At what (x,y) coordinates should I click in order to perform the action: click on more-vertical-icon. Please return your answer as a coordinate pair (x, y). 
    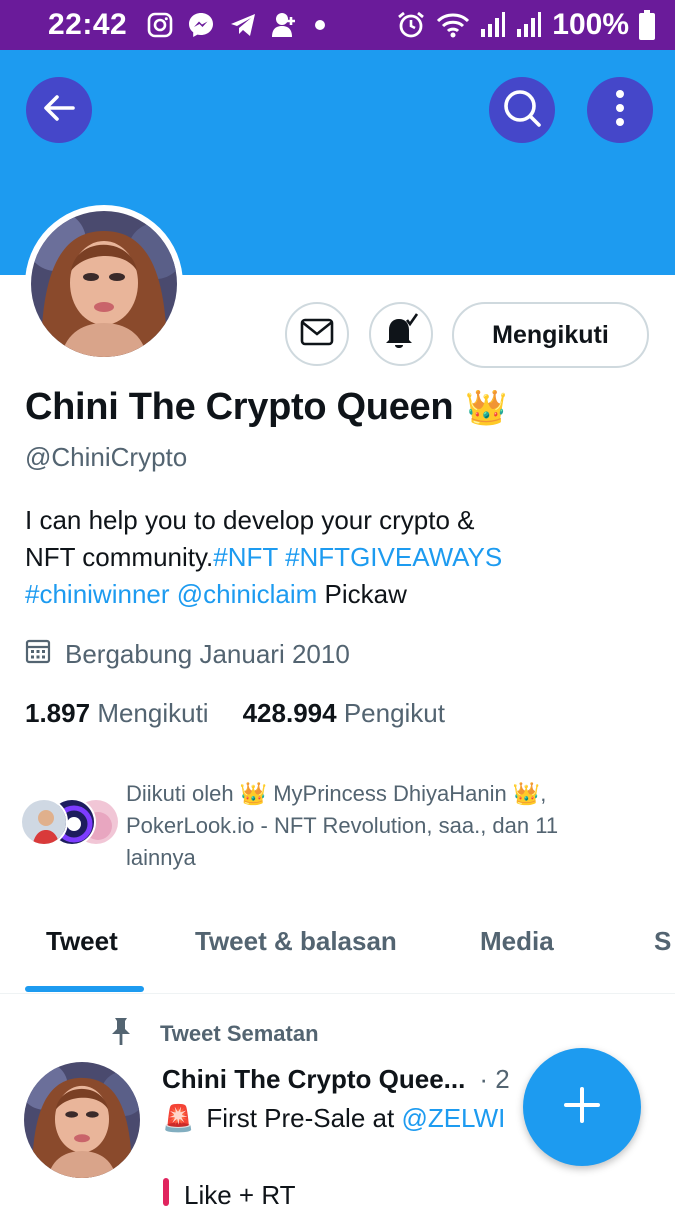
    Looking at the image, I should click on (620, 110).